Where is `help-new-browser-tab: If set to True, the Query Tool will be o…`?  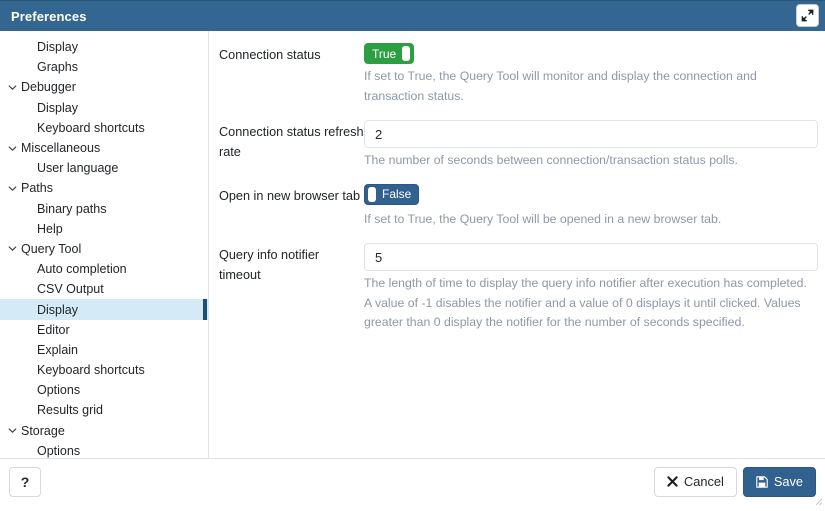
help-new-browser-tab: If set to True, the Query Tool will be o… is located at coordinates (543, 218).